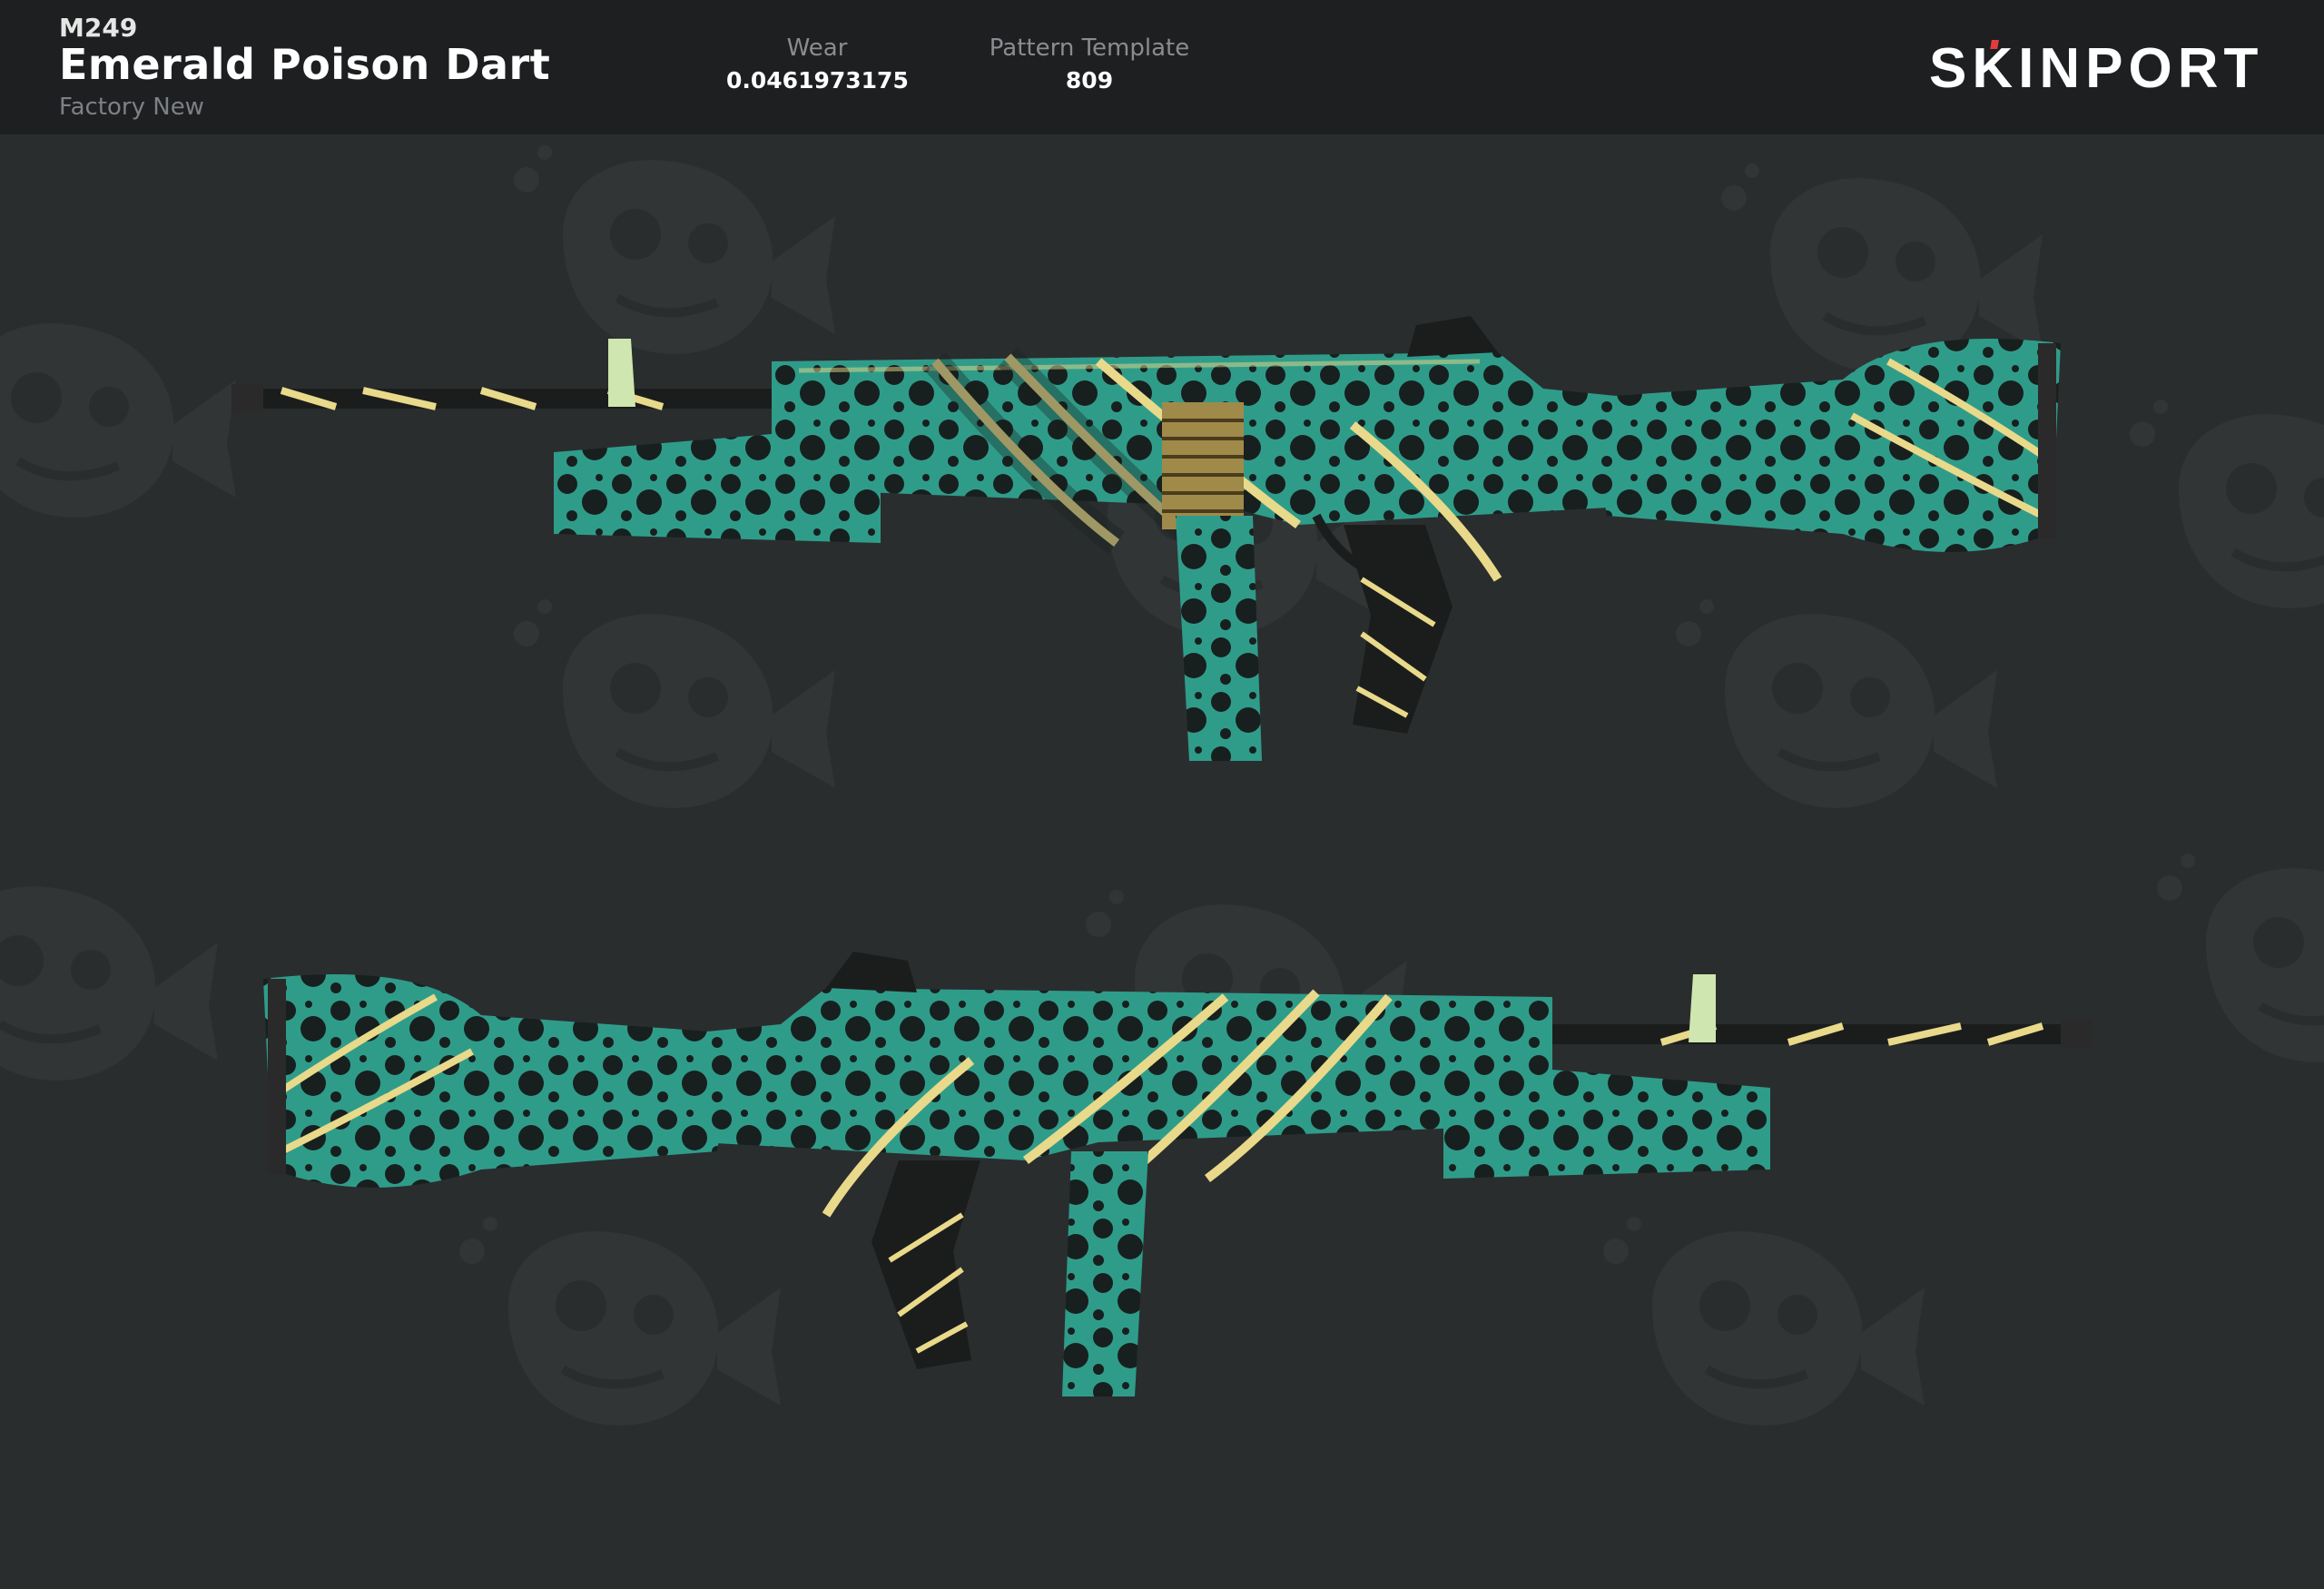 Image resolution: width=2324 pixels, height=1589 pixels. Describe the element at coordinates (1089, 64) in the screenshot. I see `pattern-stat: Pattern Template 809` at that location.